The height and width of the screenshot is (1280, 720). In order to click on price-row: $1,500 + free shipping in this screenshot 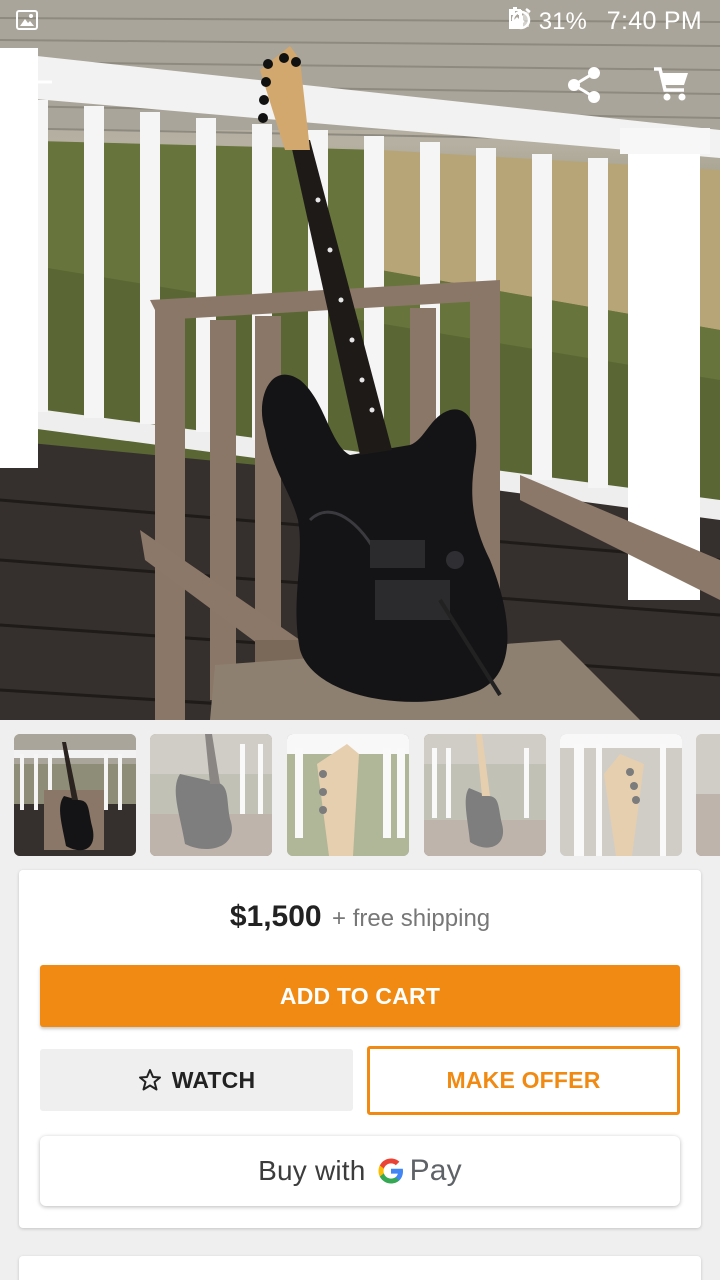, I will do `click(360, 917)`.